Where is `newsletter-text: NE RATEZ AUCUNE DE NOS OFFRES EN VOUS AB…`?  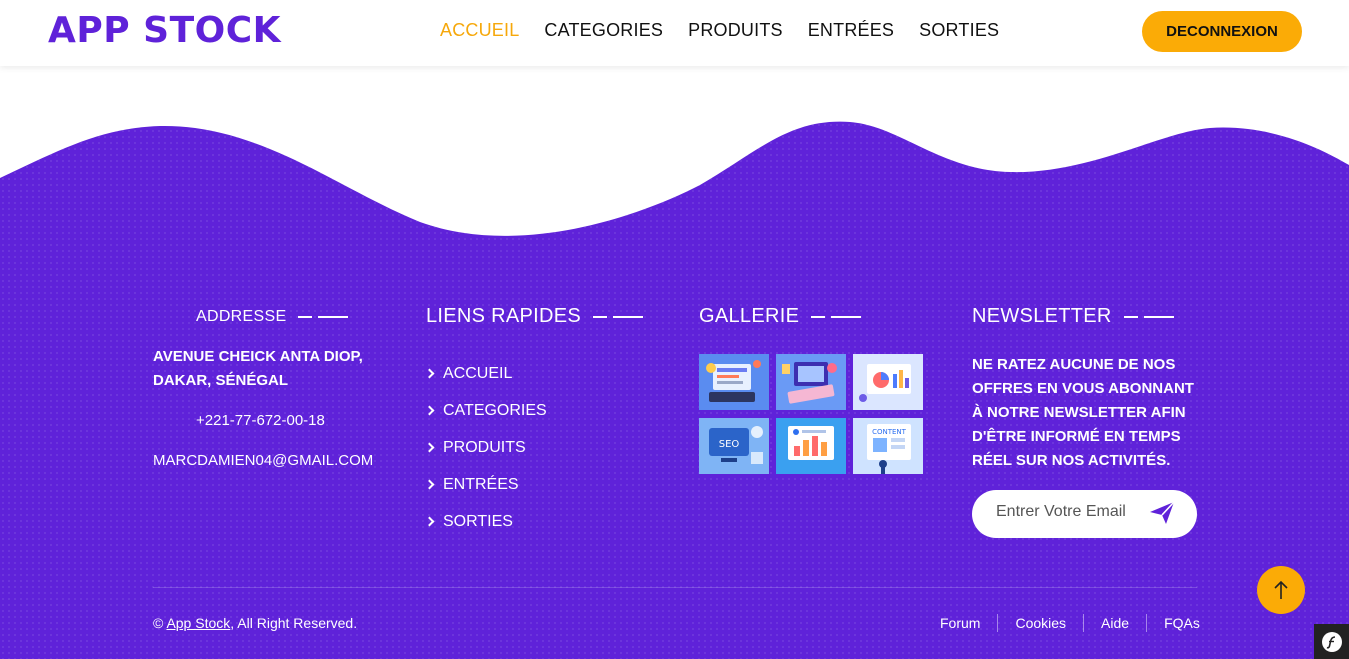 newsletter-text: NE RATEZ AUCUNE DE NOS OFFRES EN VOUS AB… is located at coordinates (1083, 412).